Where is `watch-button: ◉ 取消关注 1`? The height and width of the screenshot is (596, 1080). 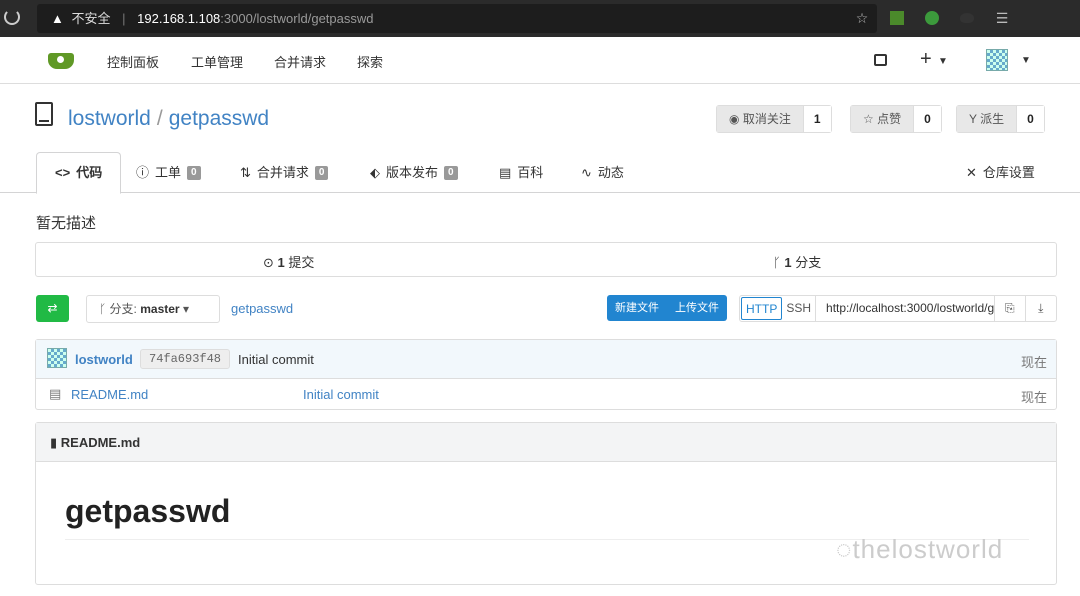 watch-button: ◉ 取消关注 1 is located at coordinates (774, 119).